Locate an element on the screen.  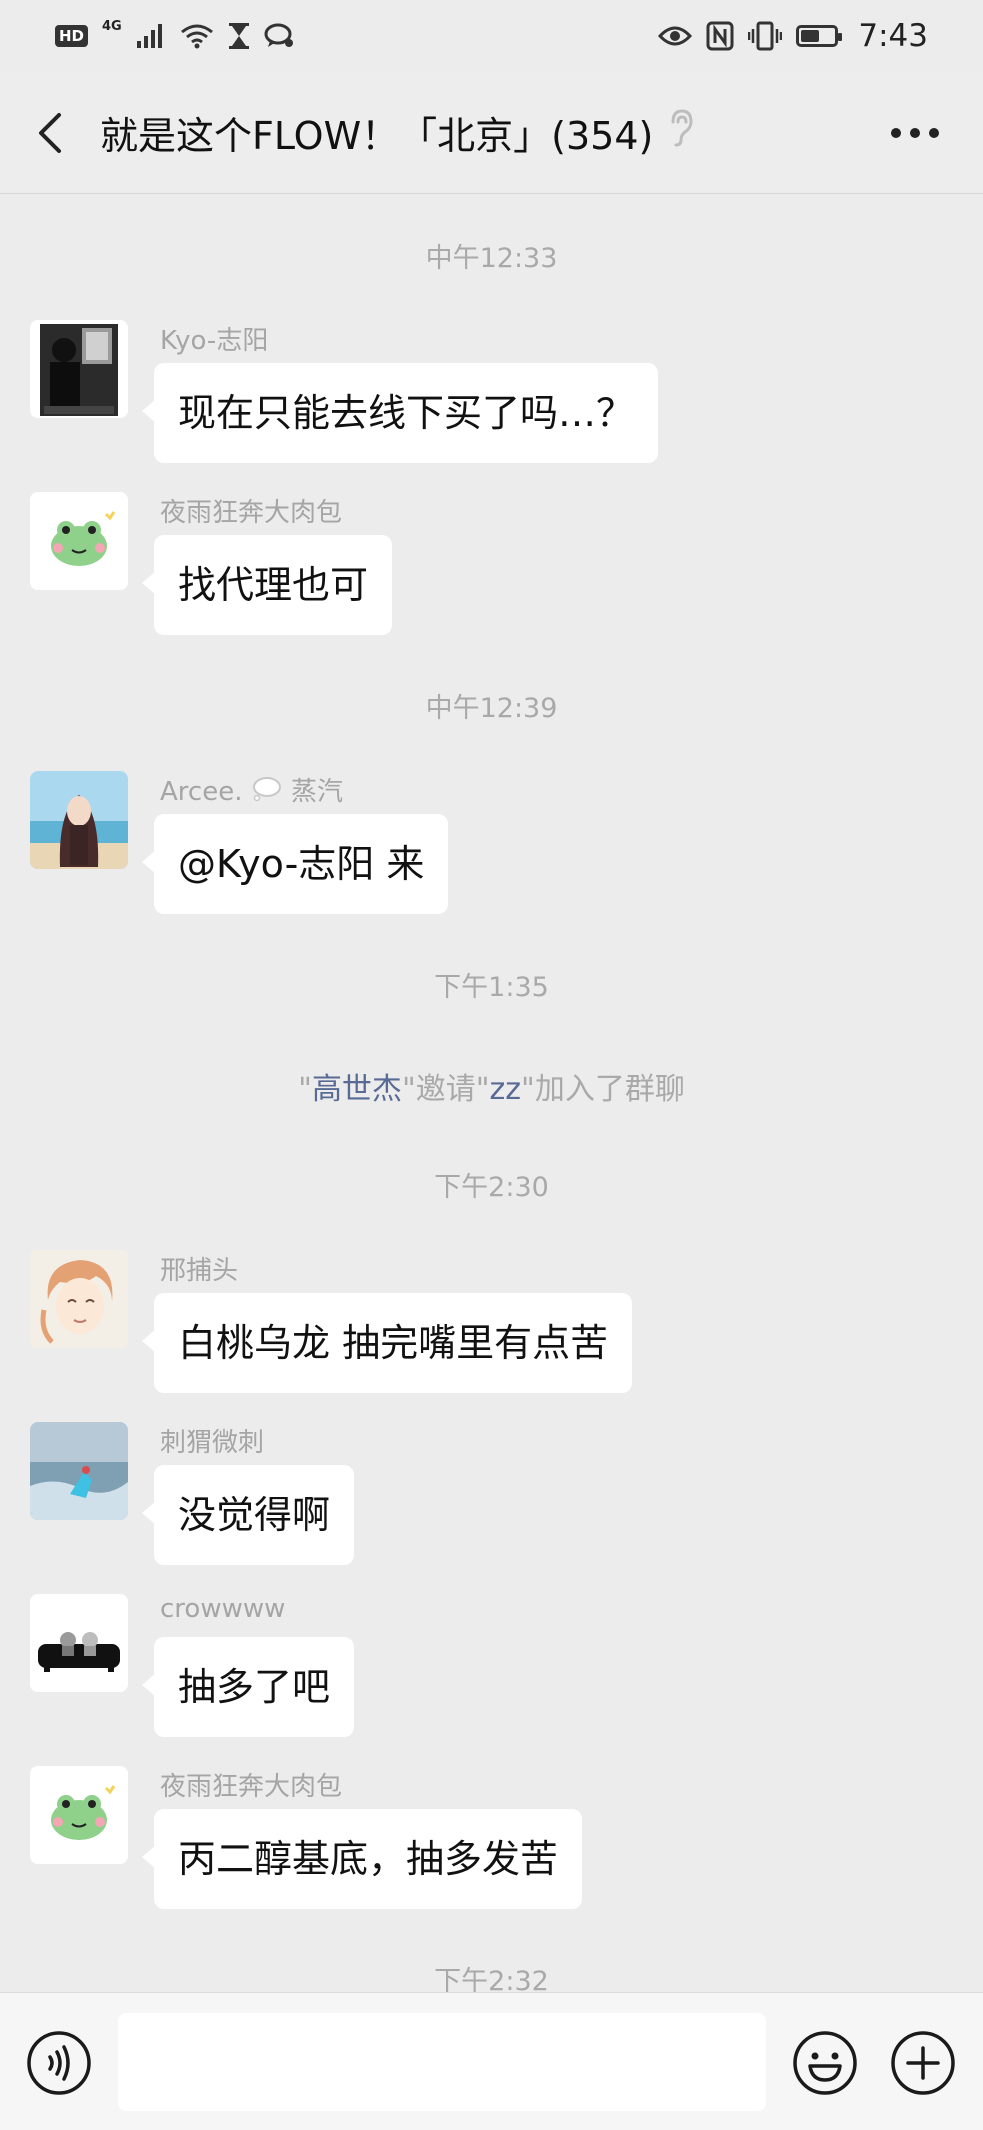
network-type: 4G is located at coordinates (112, 26).